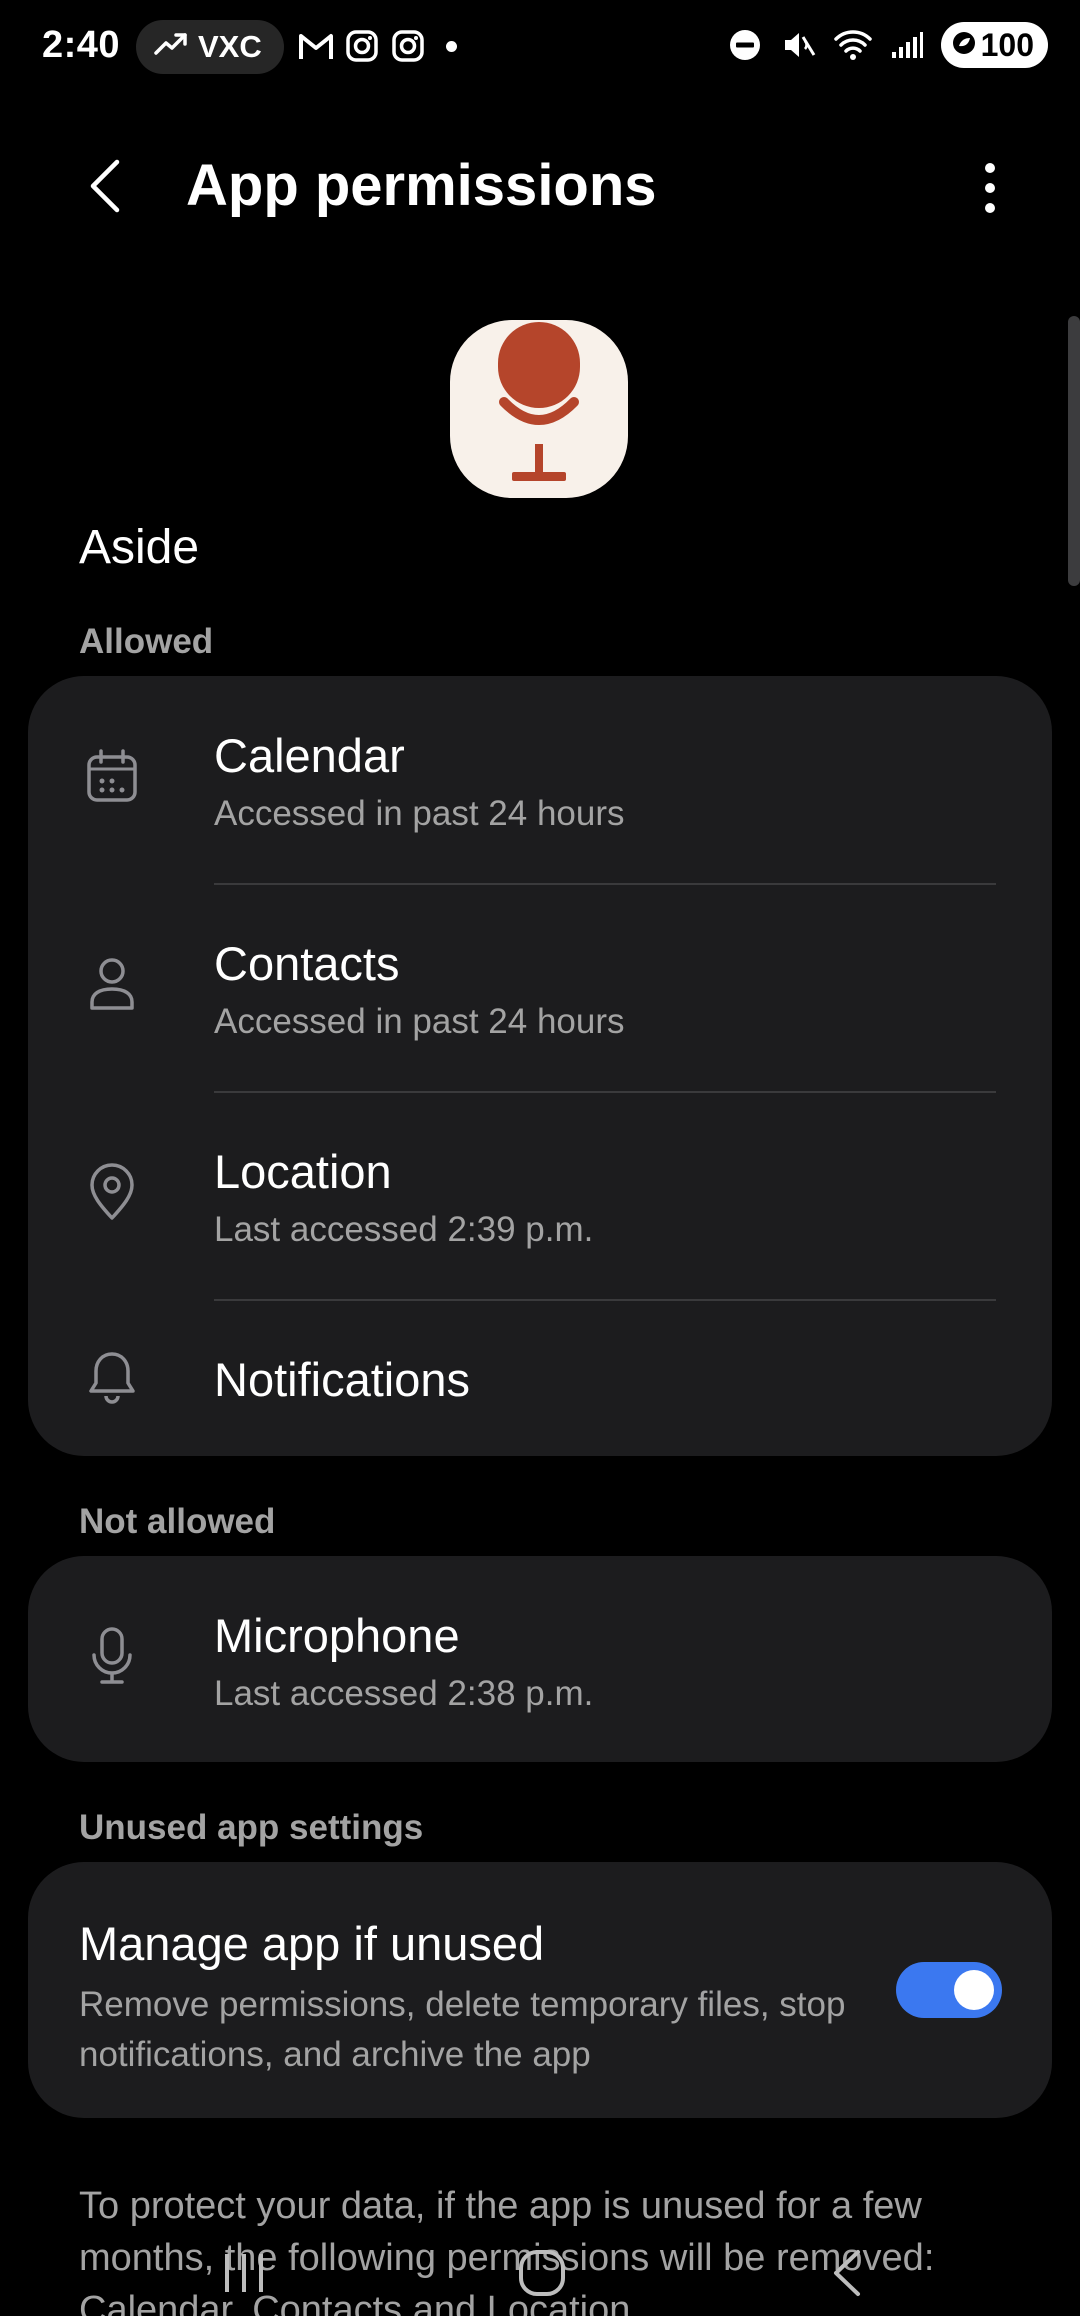 The width and height of the screenshot is (1080, 2316). I want to click on app-name: Aside, so click(139, 547).